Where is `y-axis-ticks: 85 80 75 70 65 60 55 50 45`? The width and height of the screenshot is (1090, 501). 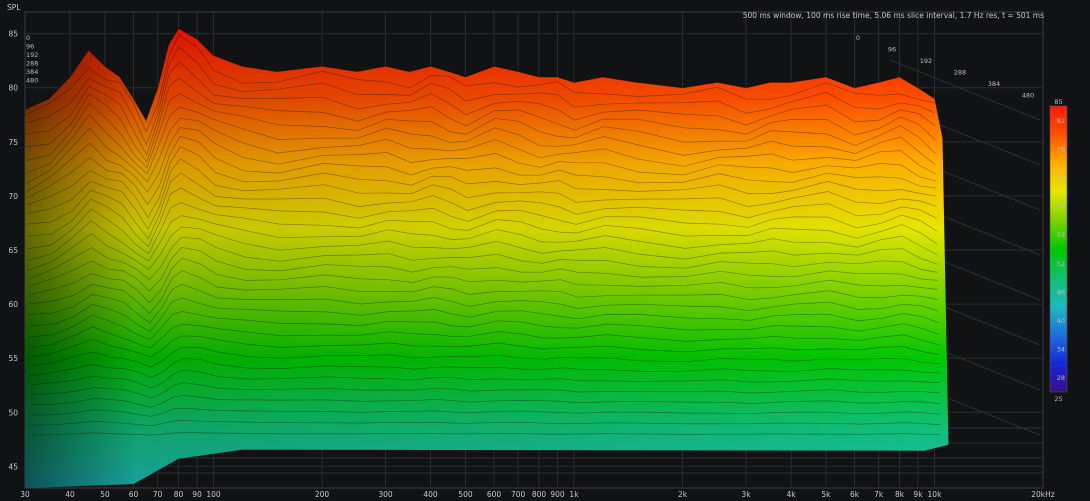 y-axis-ticks: 85 80 75 70 65 60 55 50 45 is located at coordinates (13, 251).